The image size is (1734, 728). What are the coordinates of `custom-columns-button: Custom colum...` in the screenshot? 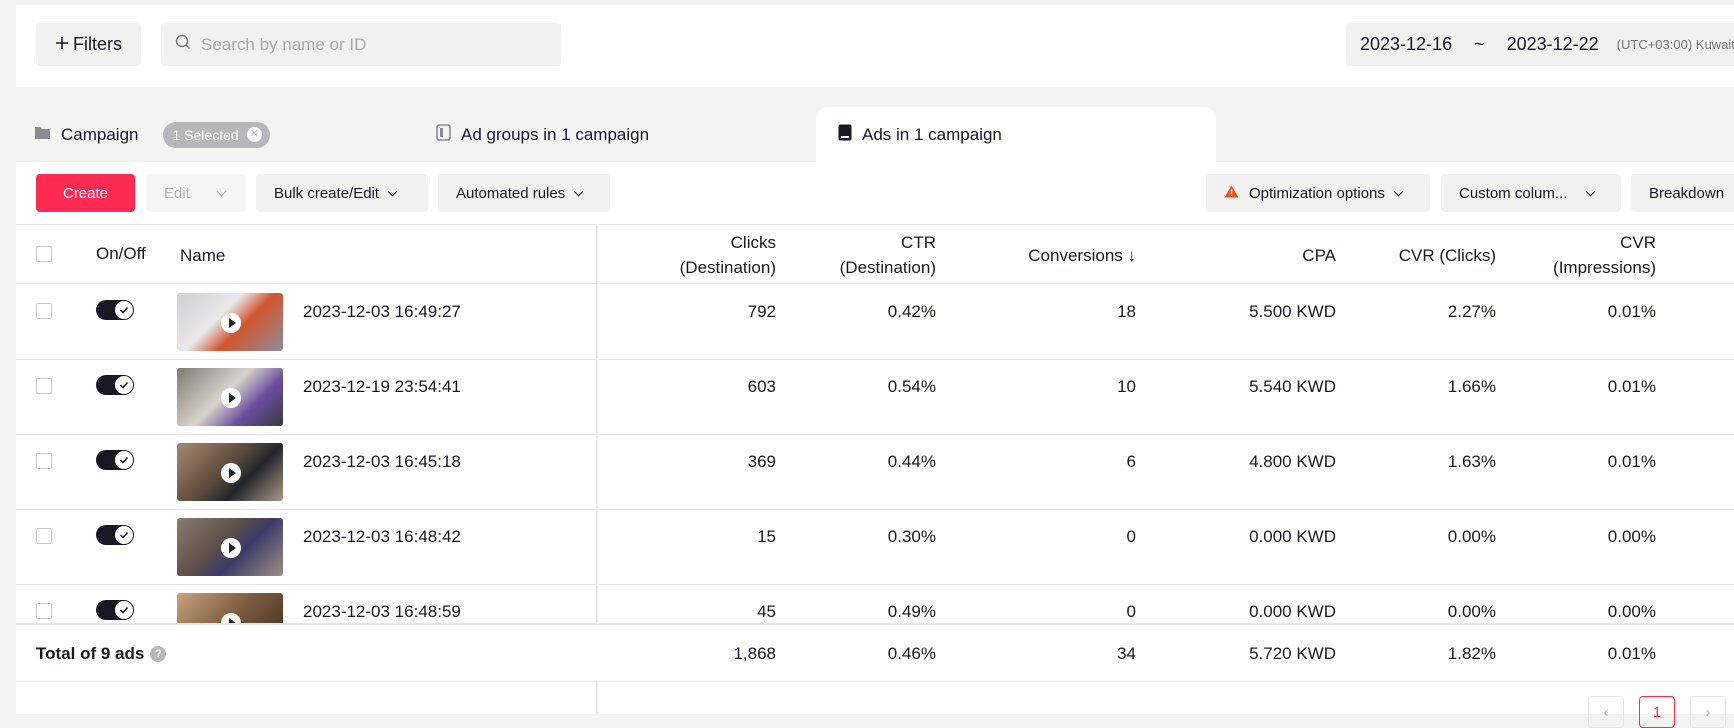 It's located at (1531, 193).